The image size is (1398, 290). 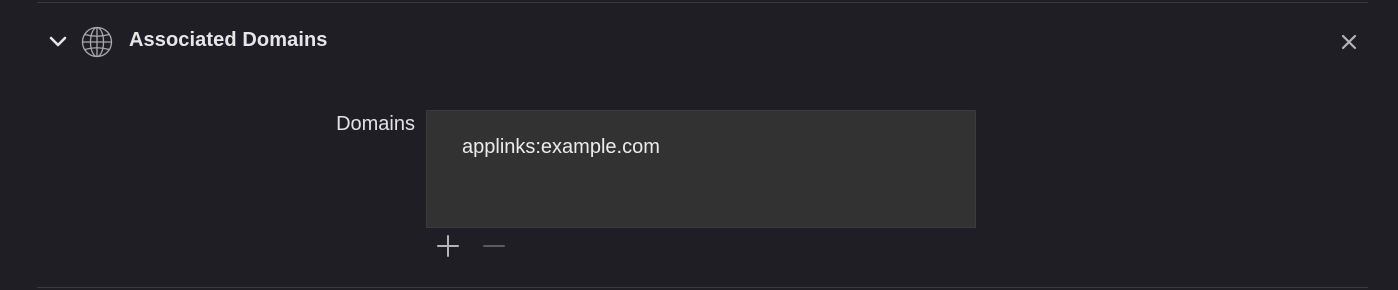 What do you see at coordinates (375, 124) in the screenshot?
I see `domains-label: Domains` at bounding box center [375, 124].